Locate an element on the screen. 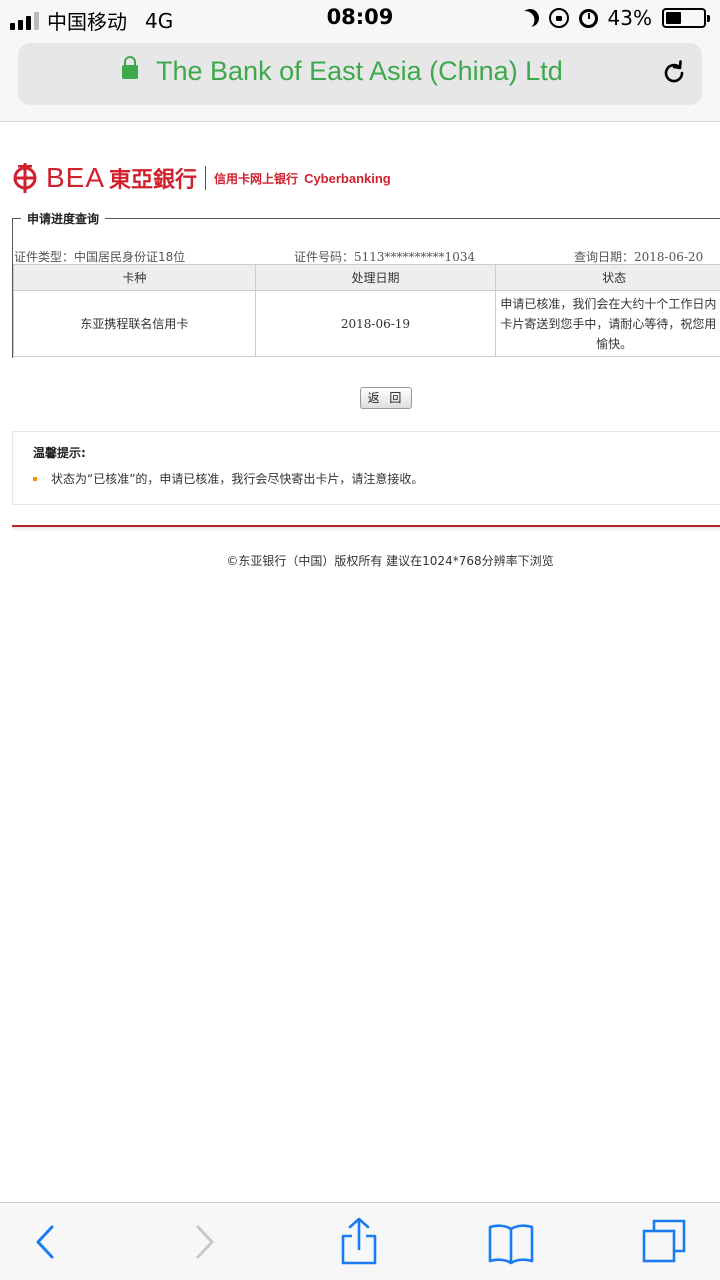  logo-divider is located at coordinates (206, 178).